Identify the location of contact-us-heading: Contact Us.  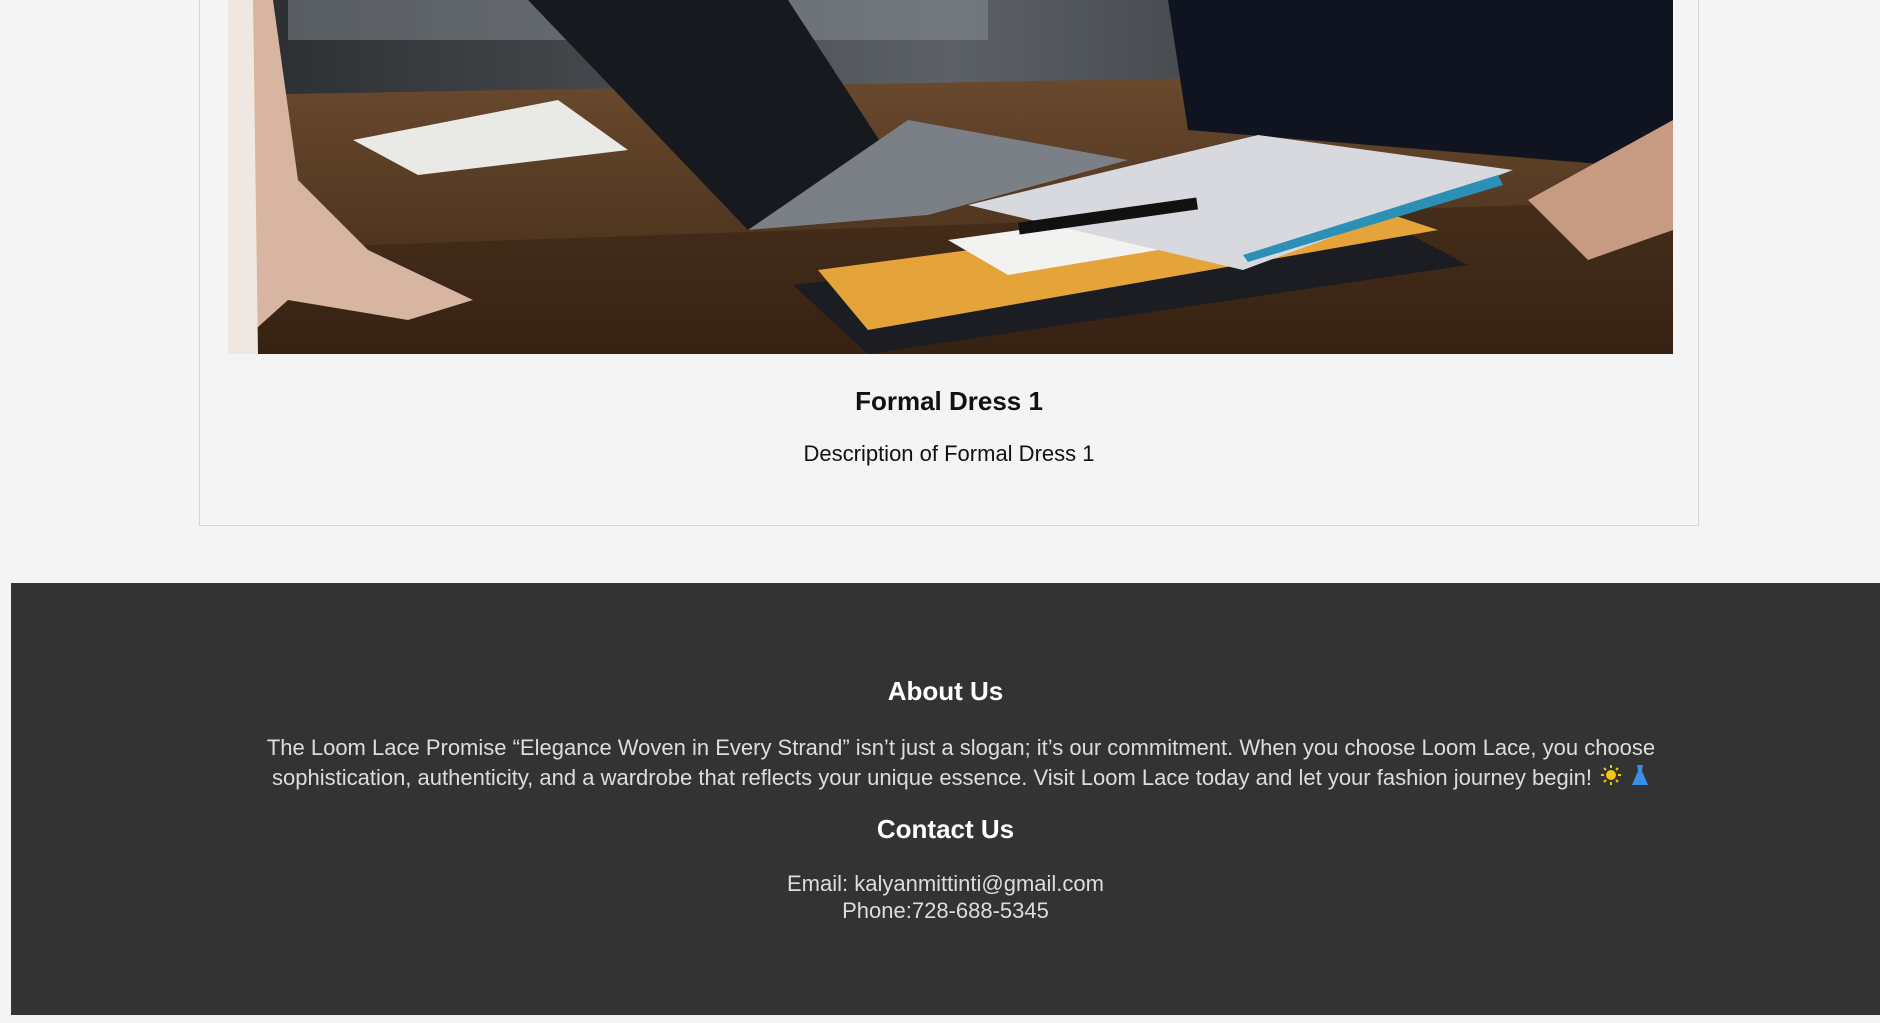
(945, 829).